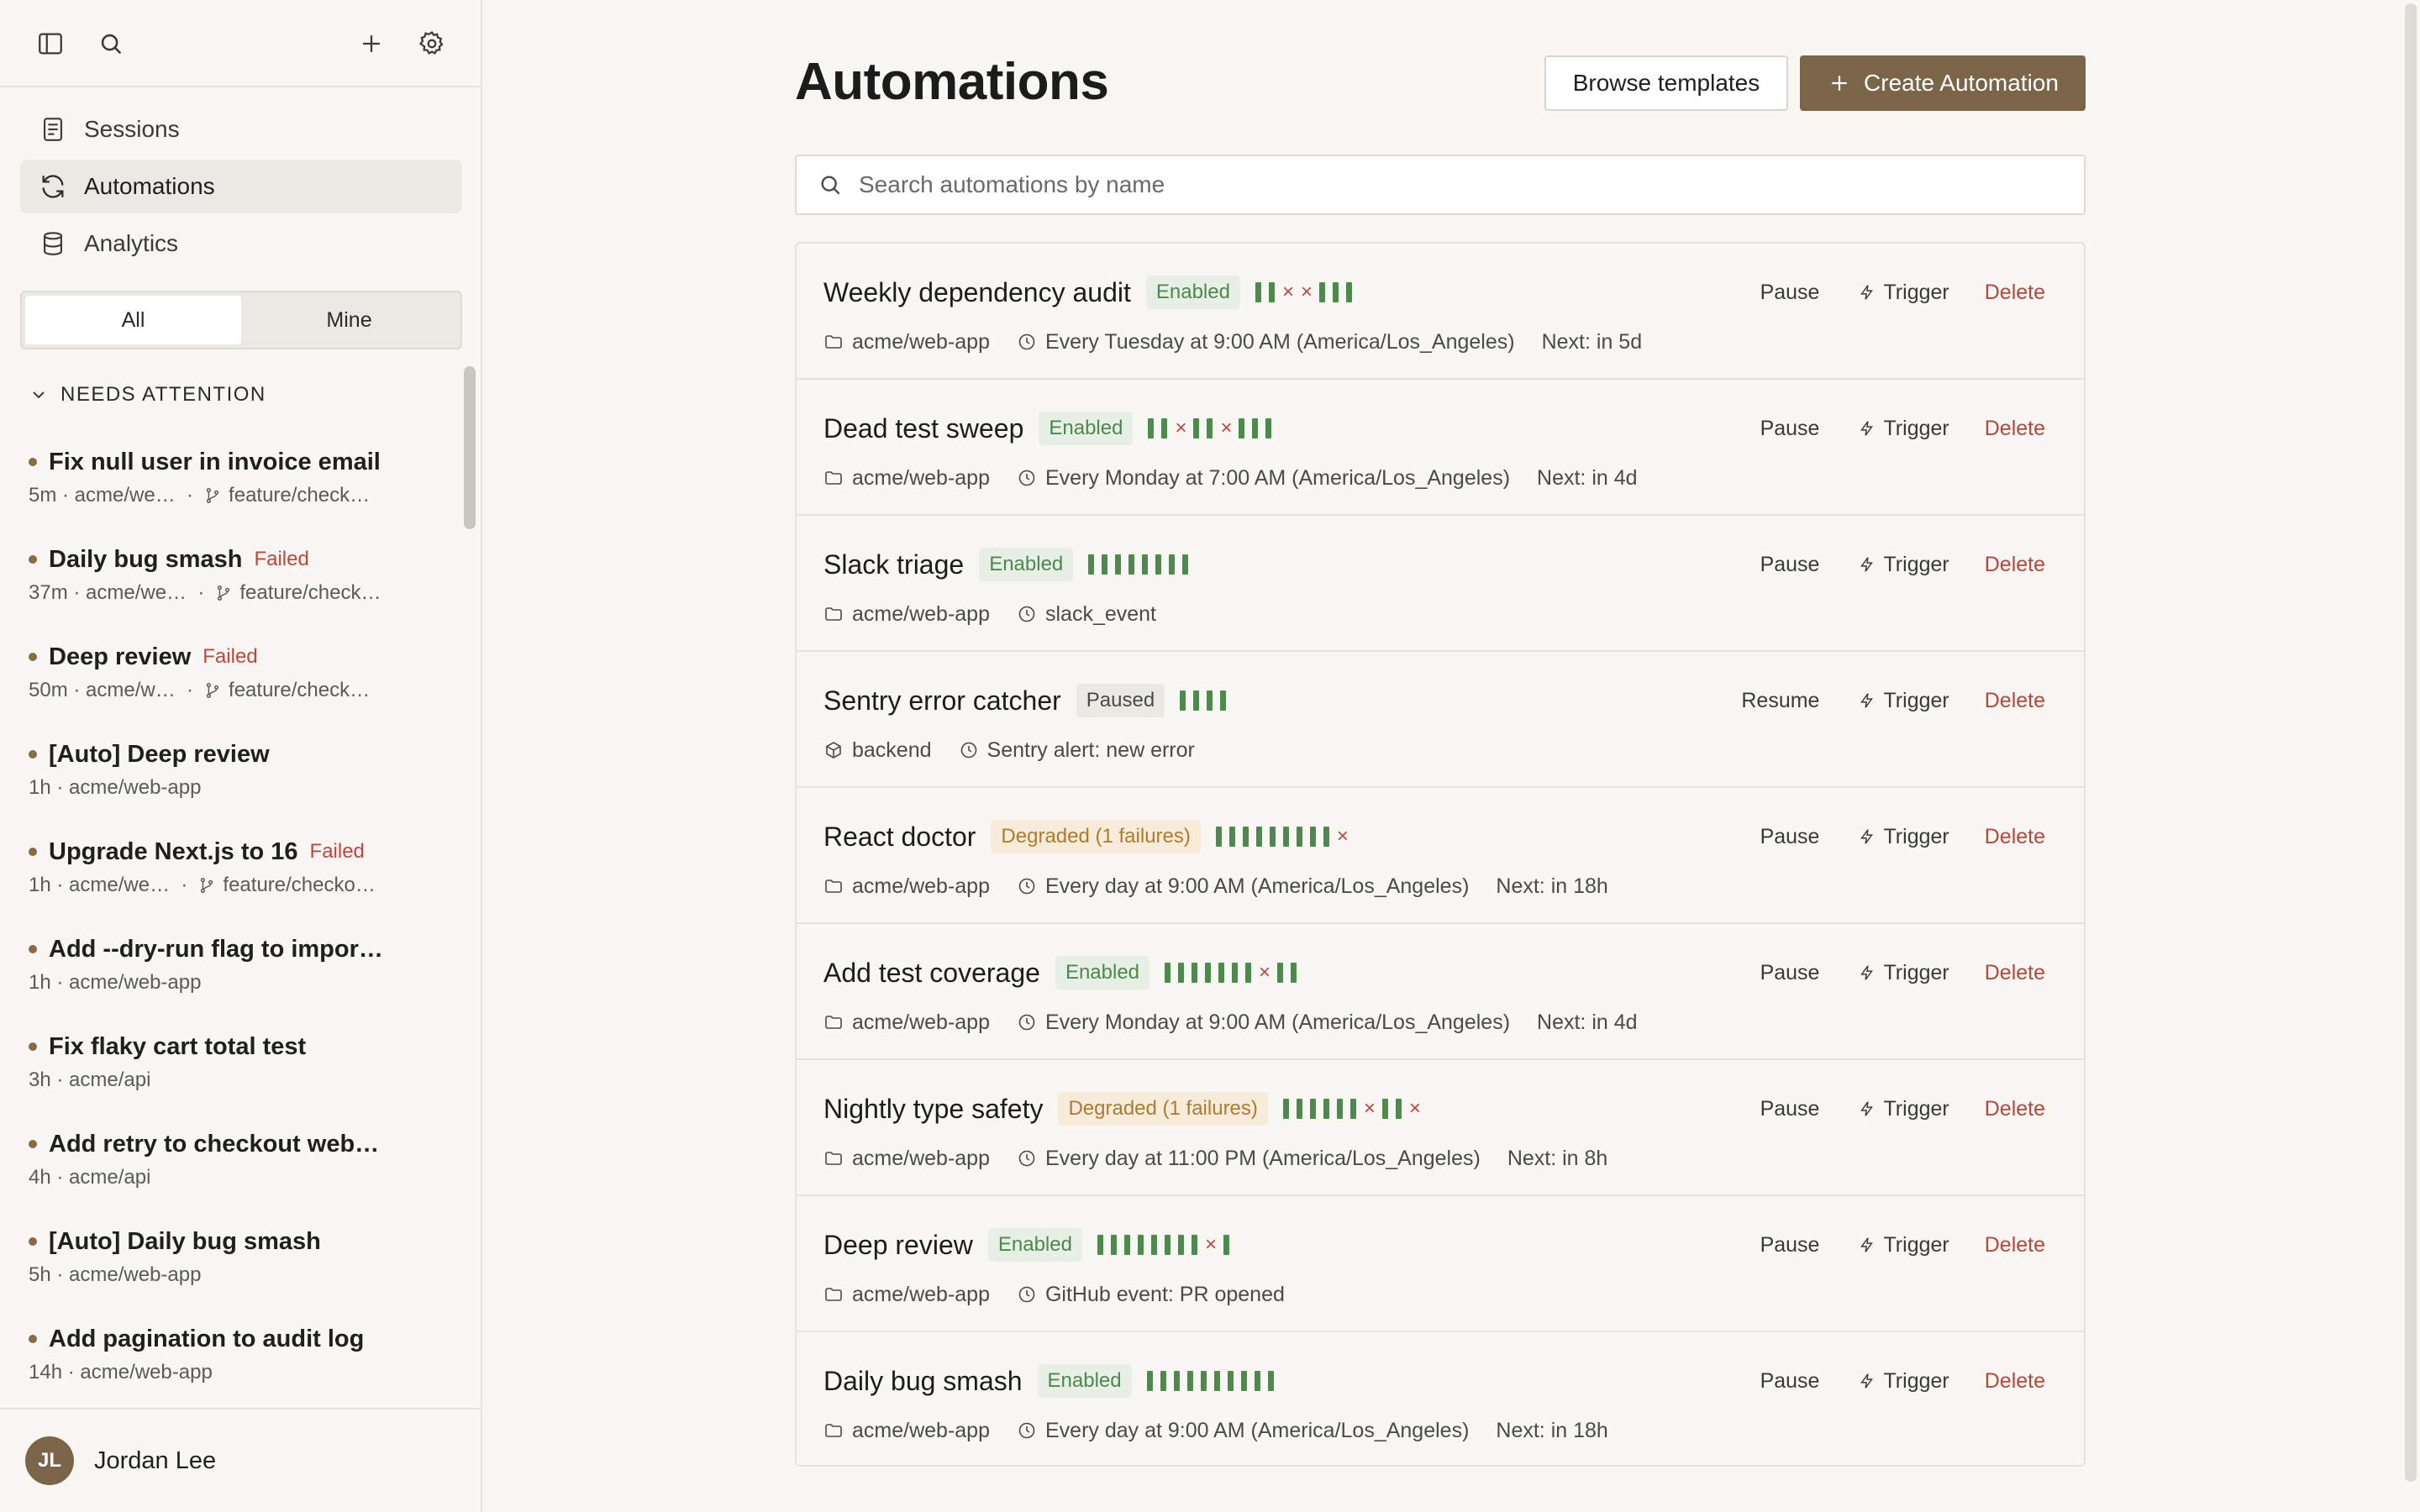  What do you see at coordinates (241, 243) in the screenshot?
I see `nav-analytics: Analytics` at bounding box center [241, 243].